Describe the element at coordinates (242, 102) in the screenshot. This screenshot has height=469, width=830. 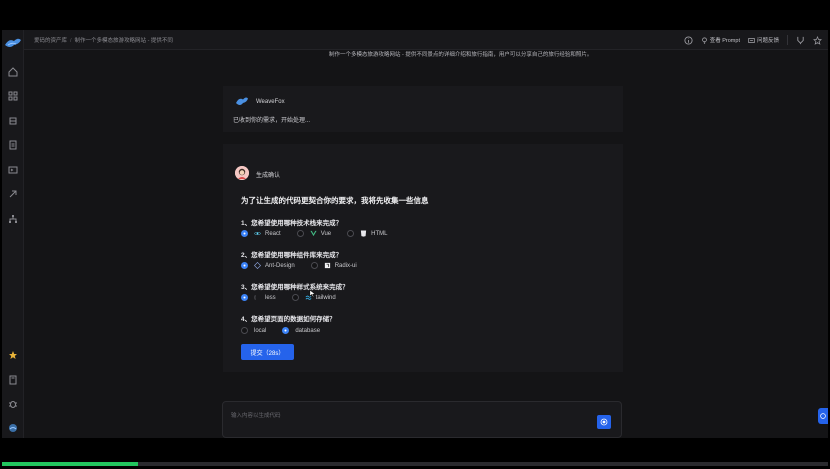
I see `weavefox-avatar-icon` at that location.